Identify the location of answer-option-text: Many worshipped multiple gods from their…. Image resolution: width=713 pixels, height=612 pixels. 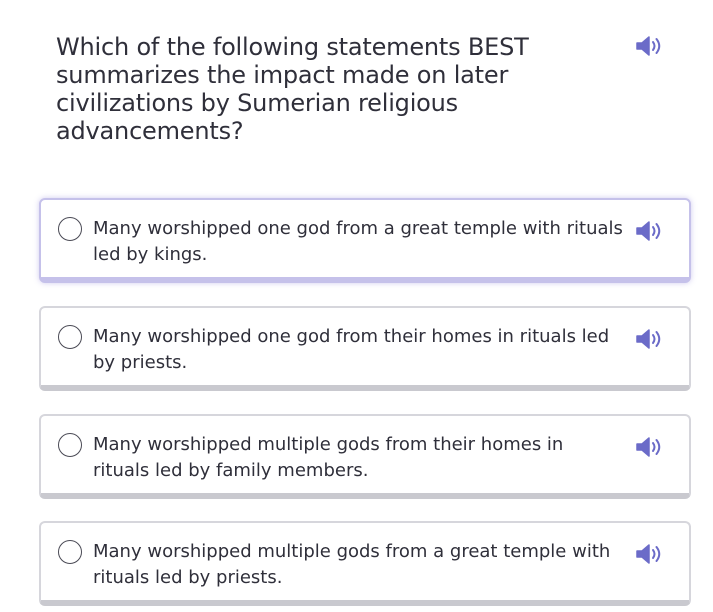
(328, 457).